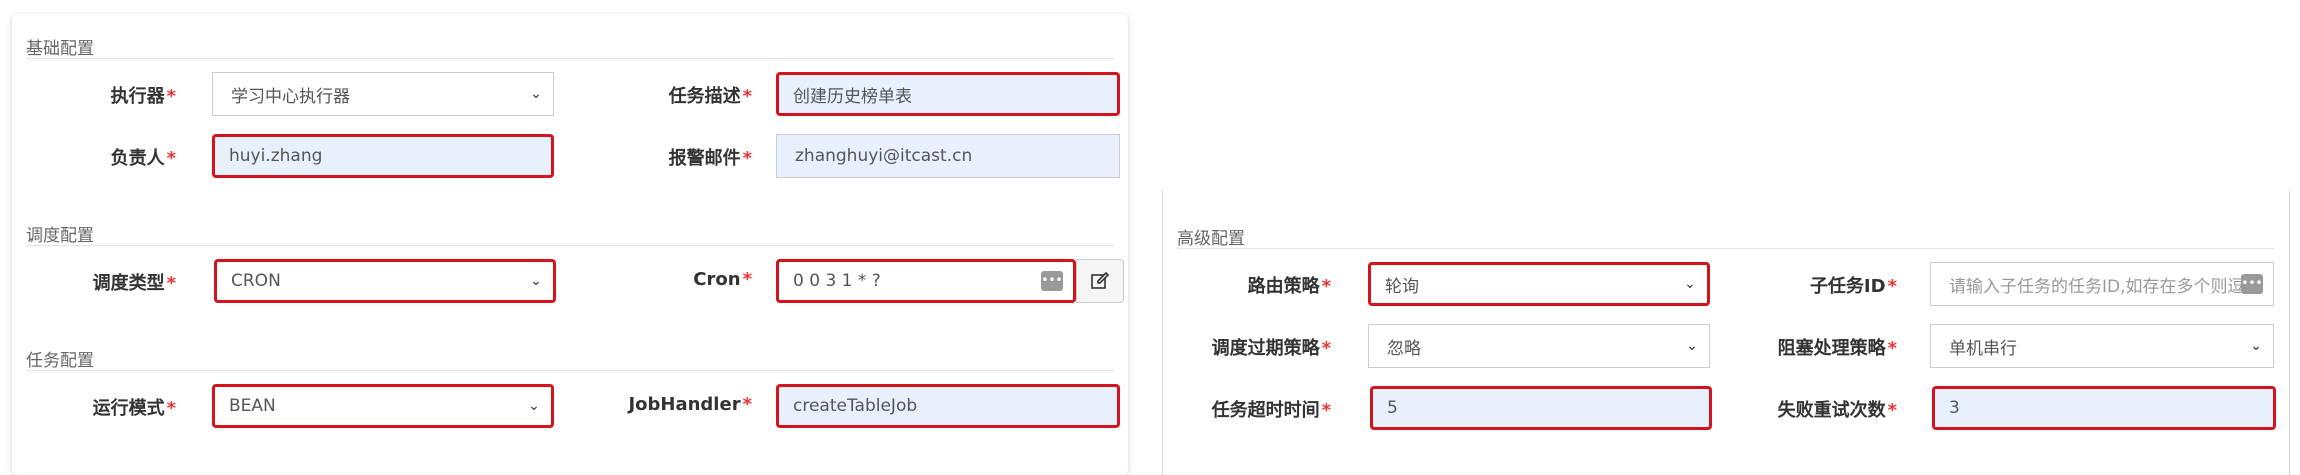  I want to click on block-strategy-select: 单机串行 ⌄, so click(2102, 346).